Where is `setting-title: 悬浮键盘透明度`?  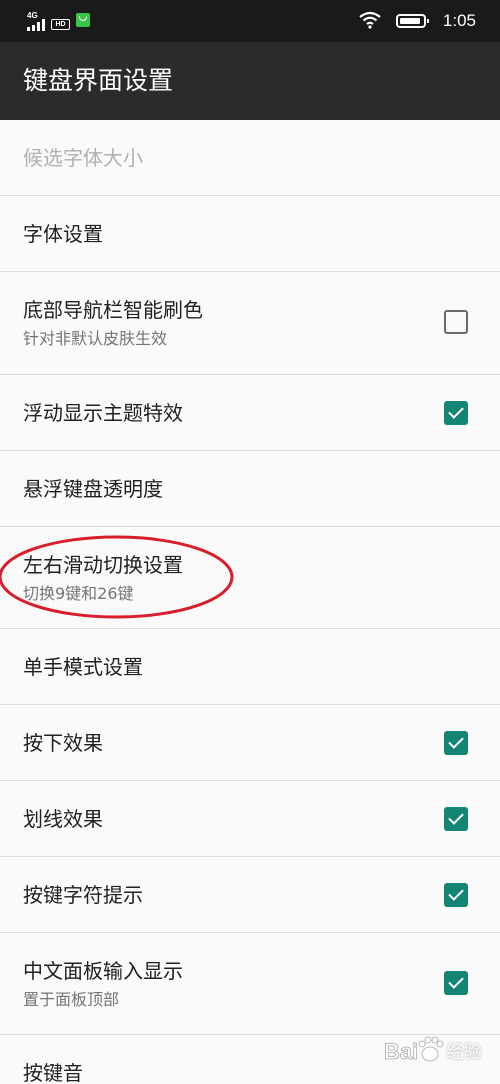 setting-title: 悬浮键盘透明度 is located at coordinates (93, 489).